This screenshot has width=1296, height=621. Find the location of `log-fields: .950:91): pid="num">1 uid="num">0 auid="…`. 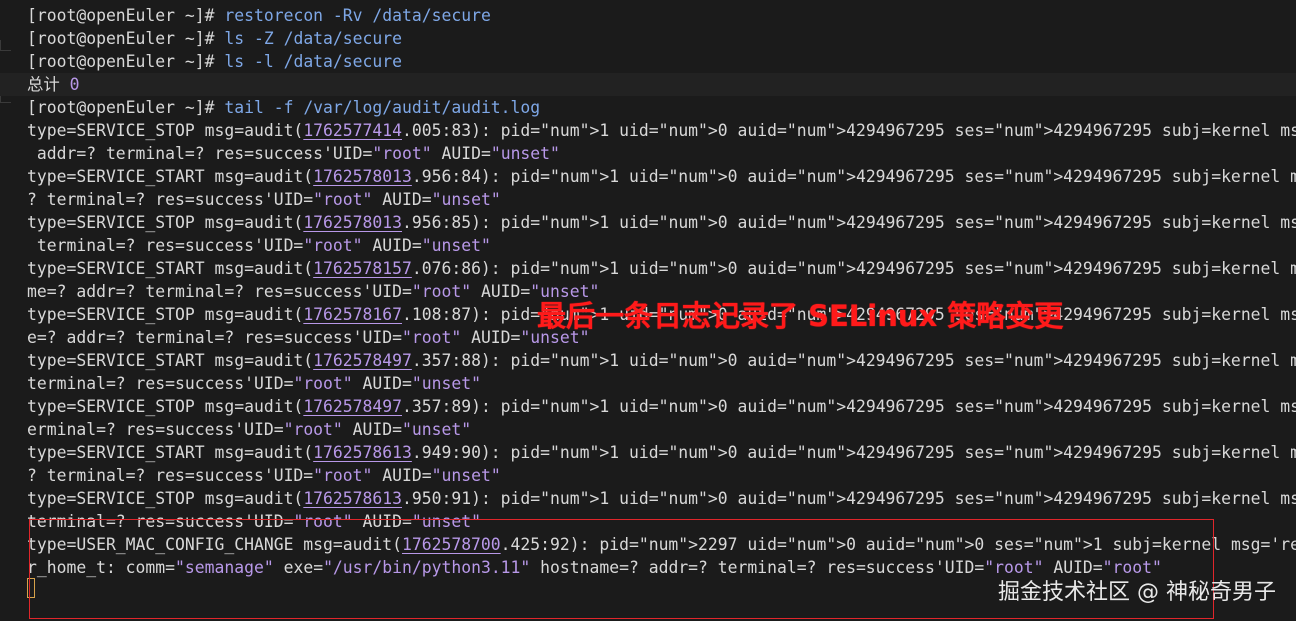

log-fields: .950:91): pid="num">1 uid="num">0 auid="… is located at coordinates (849, 498).